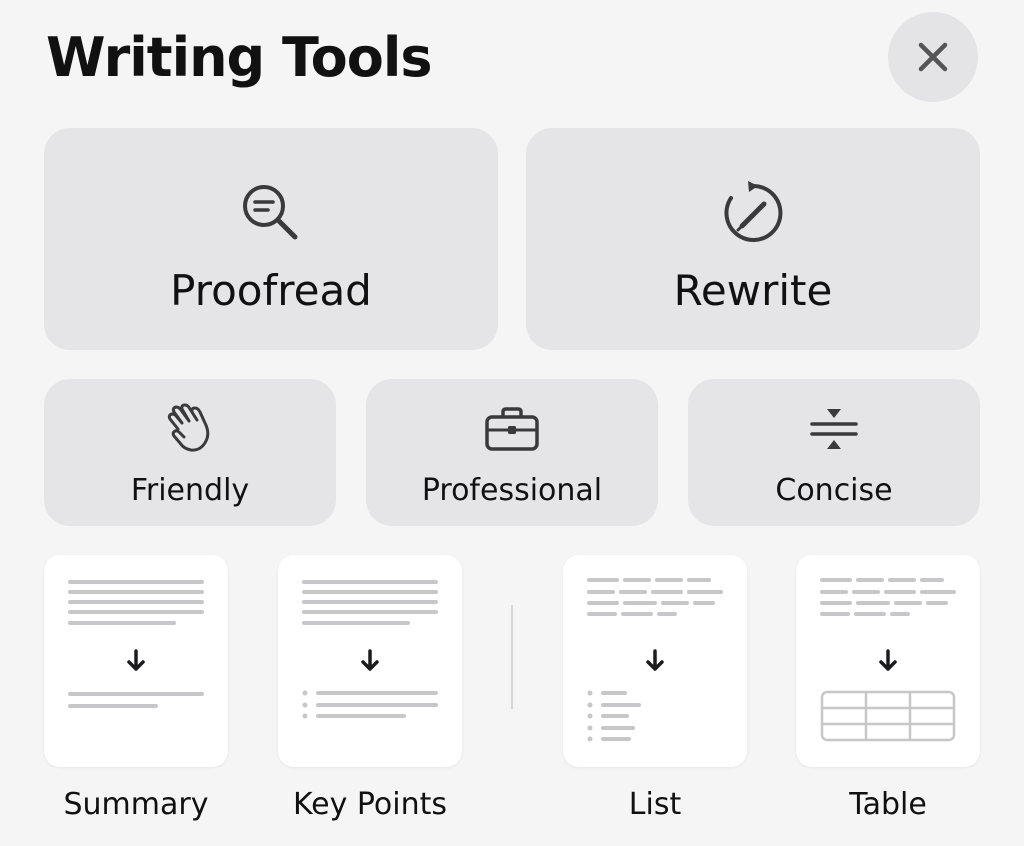  I want to click on group-divider, so click(512, 657).